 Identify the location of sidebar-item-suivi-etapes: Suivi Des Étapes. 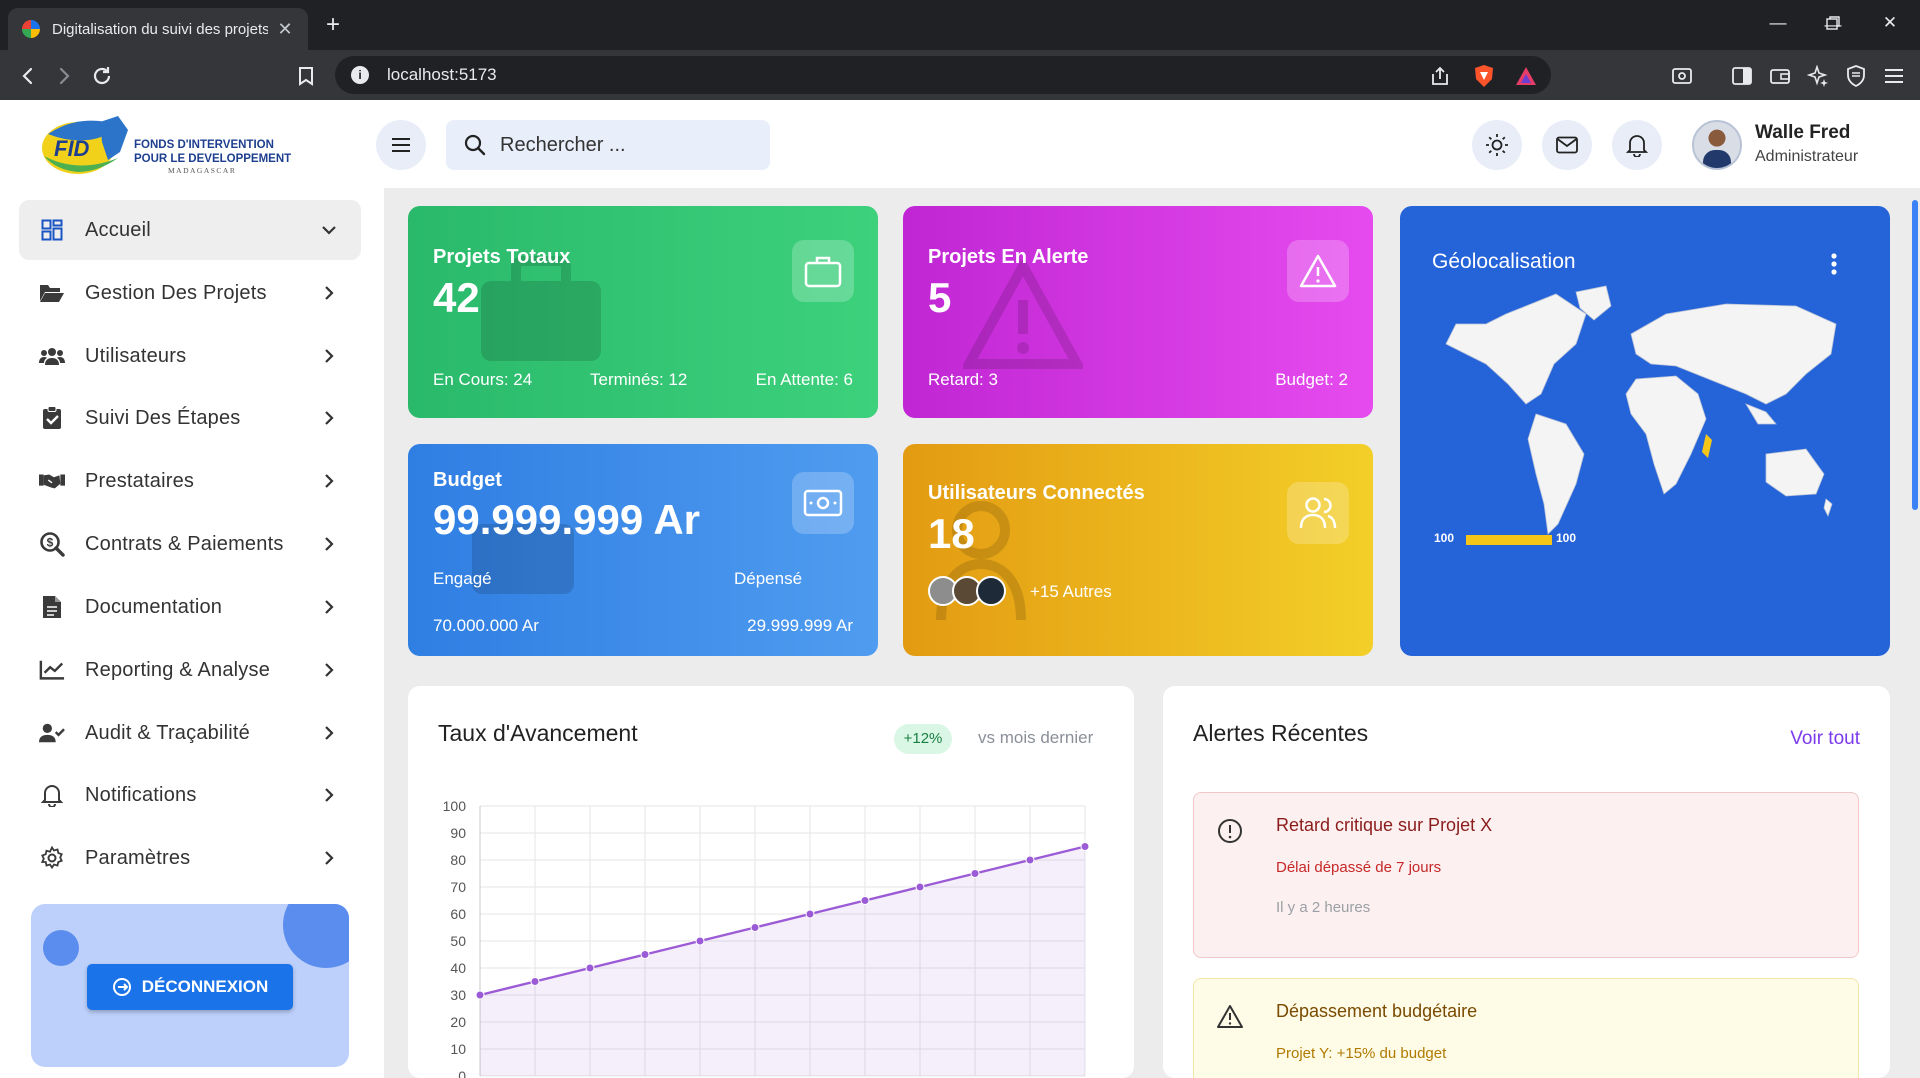
(190, 418).